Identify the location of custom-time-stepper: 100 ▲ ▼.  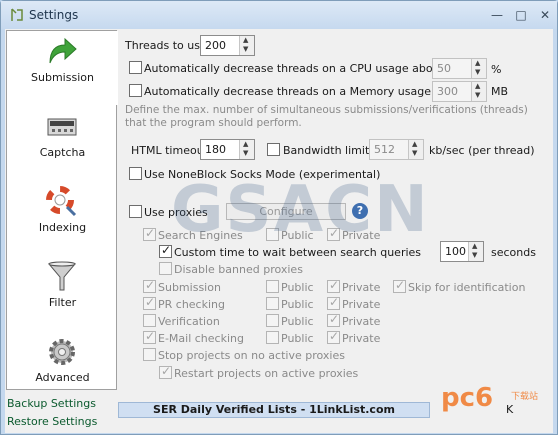
(462, 251).